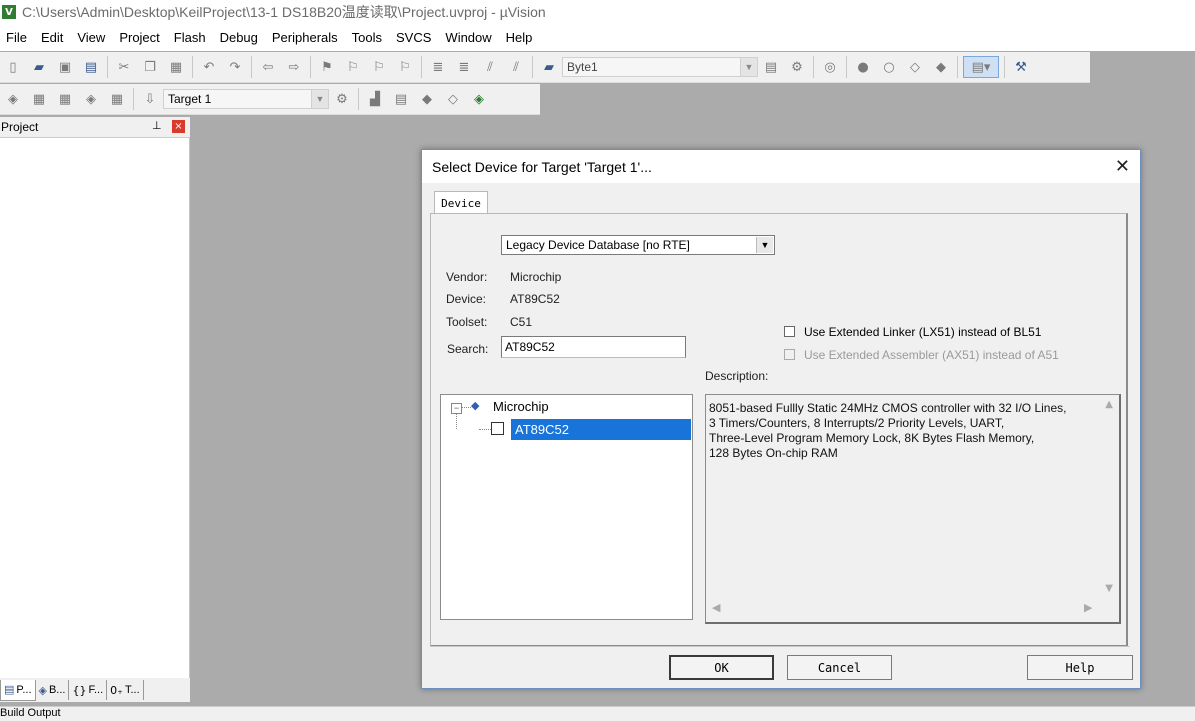 The image size is (1195, 721). Describe the element at coordinates (464, 67) in the screenshot. I see `unindent-icon: ≣` at that location.